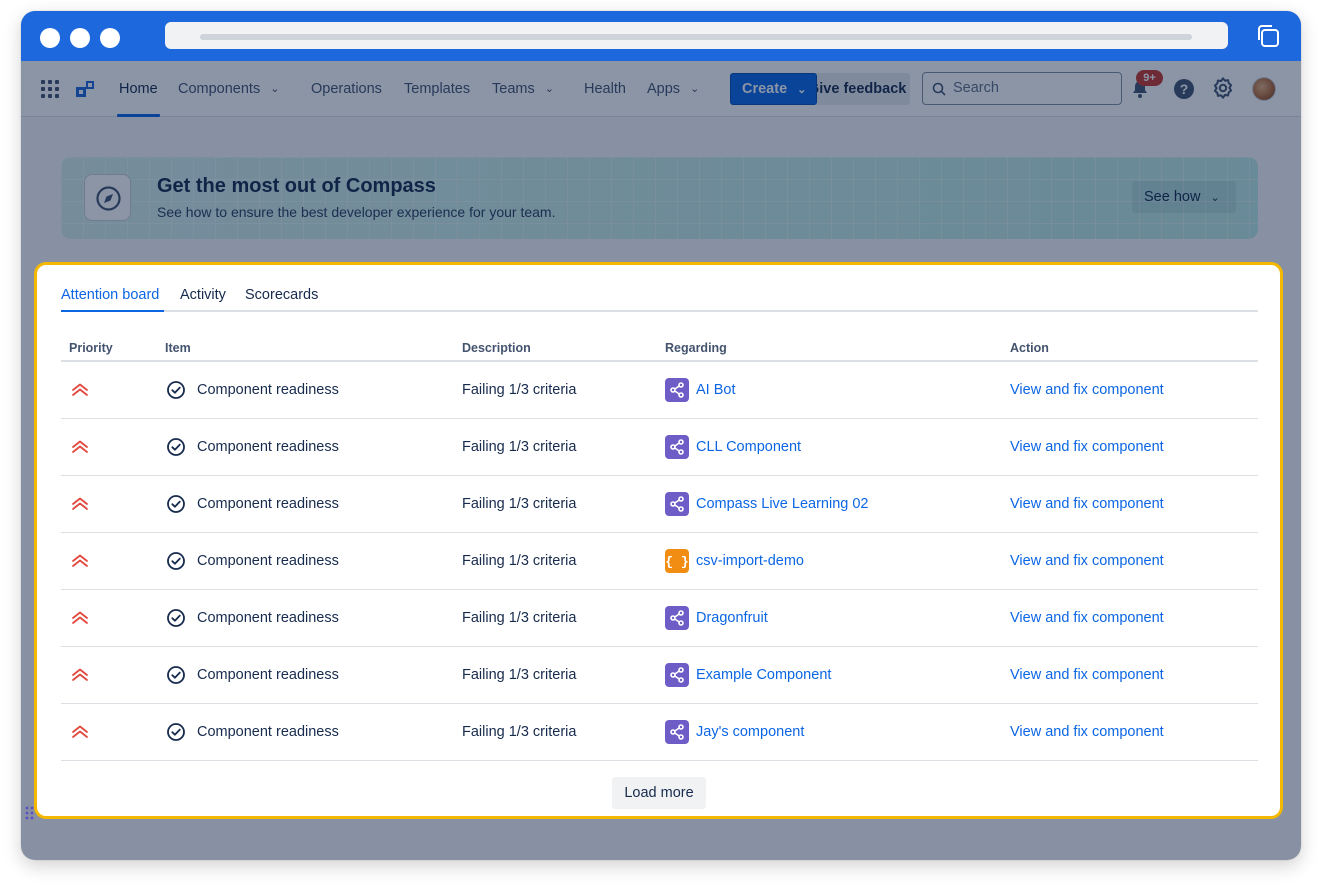 The width and height of the screenshot is (1322, 892). What do you see at coordinates (763, 675) in the screenshot?
I see `row-regarding-link: Example Component` at bounding box center [763, 675].